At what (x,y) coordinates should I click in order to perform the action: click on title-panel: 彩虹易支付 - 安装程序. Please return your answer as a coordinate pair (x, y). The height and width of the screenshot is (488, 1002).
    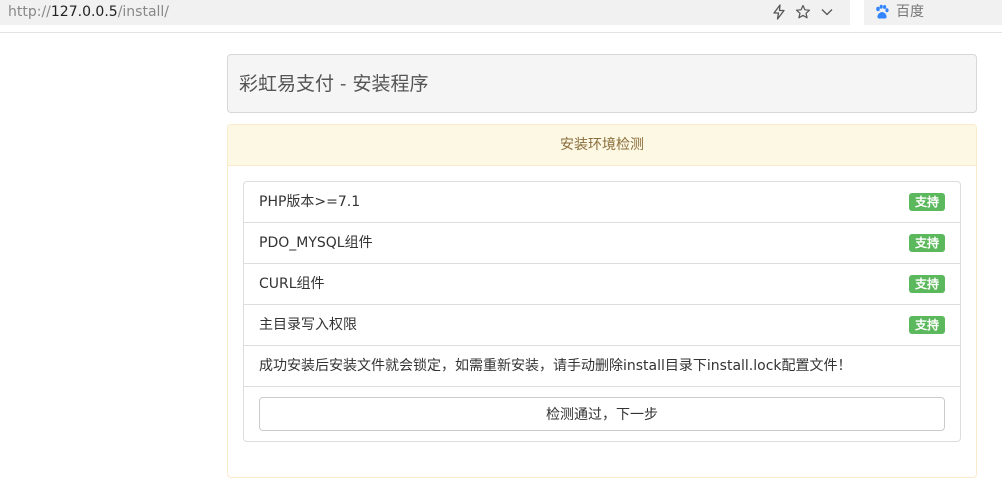
    Looking at the image, I should click on (602, 83).